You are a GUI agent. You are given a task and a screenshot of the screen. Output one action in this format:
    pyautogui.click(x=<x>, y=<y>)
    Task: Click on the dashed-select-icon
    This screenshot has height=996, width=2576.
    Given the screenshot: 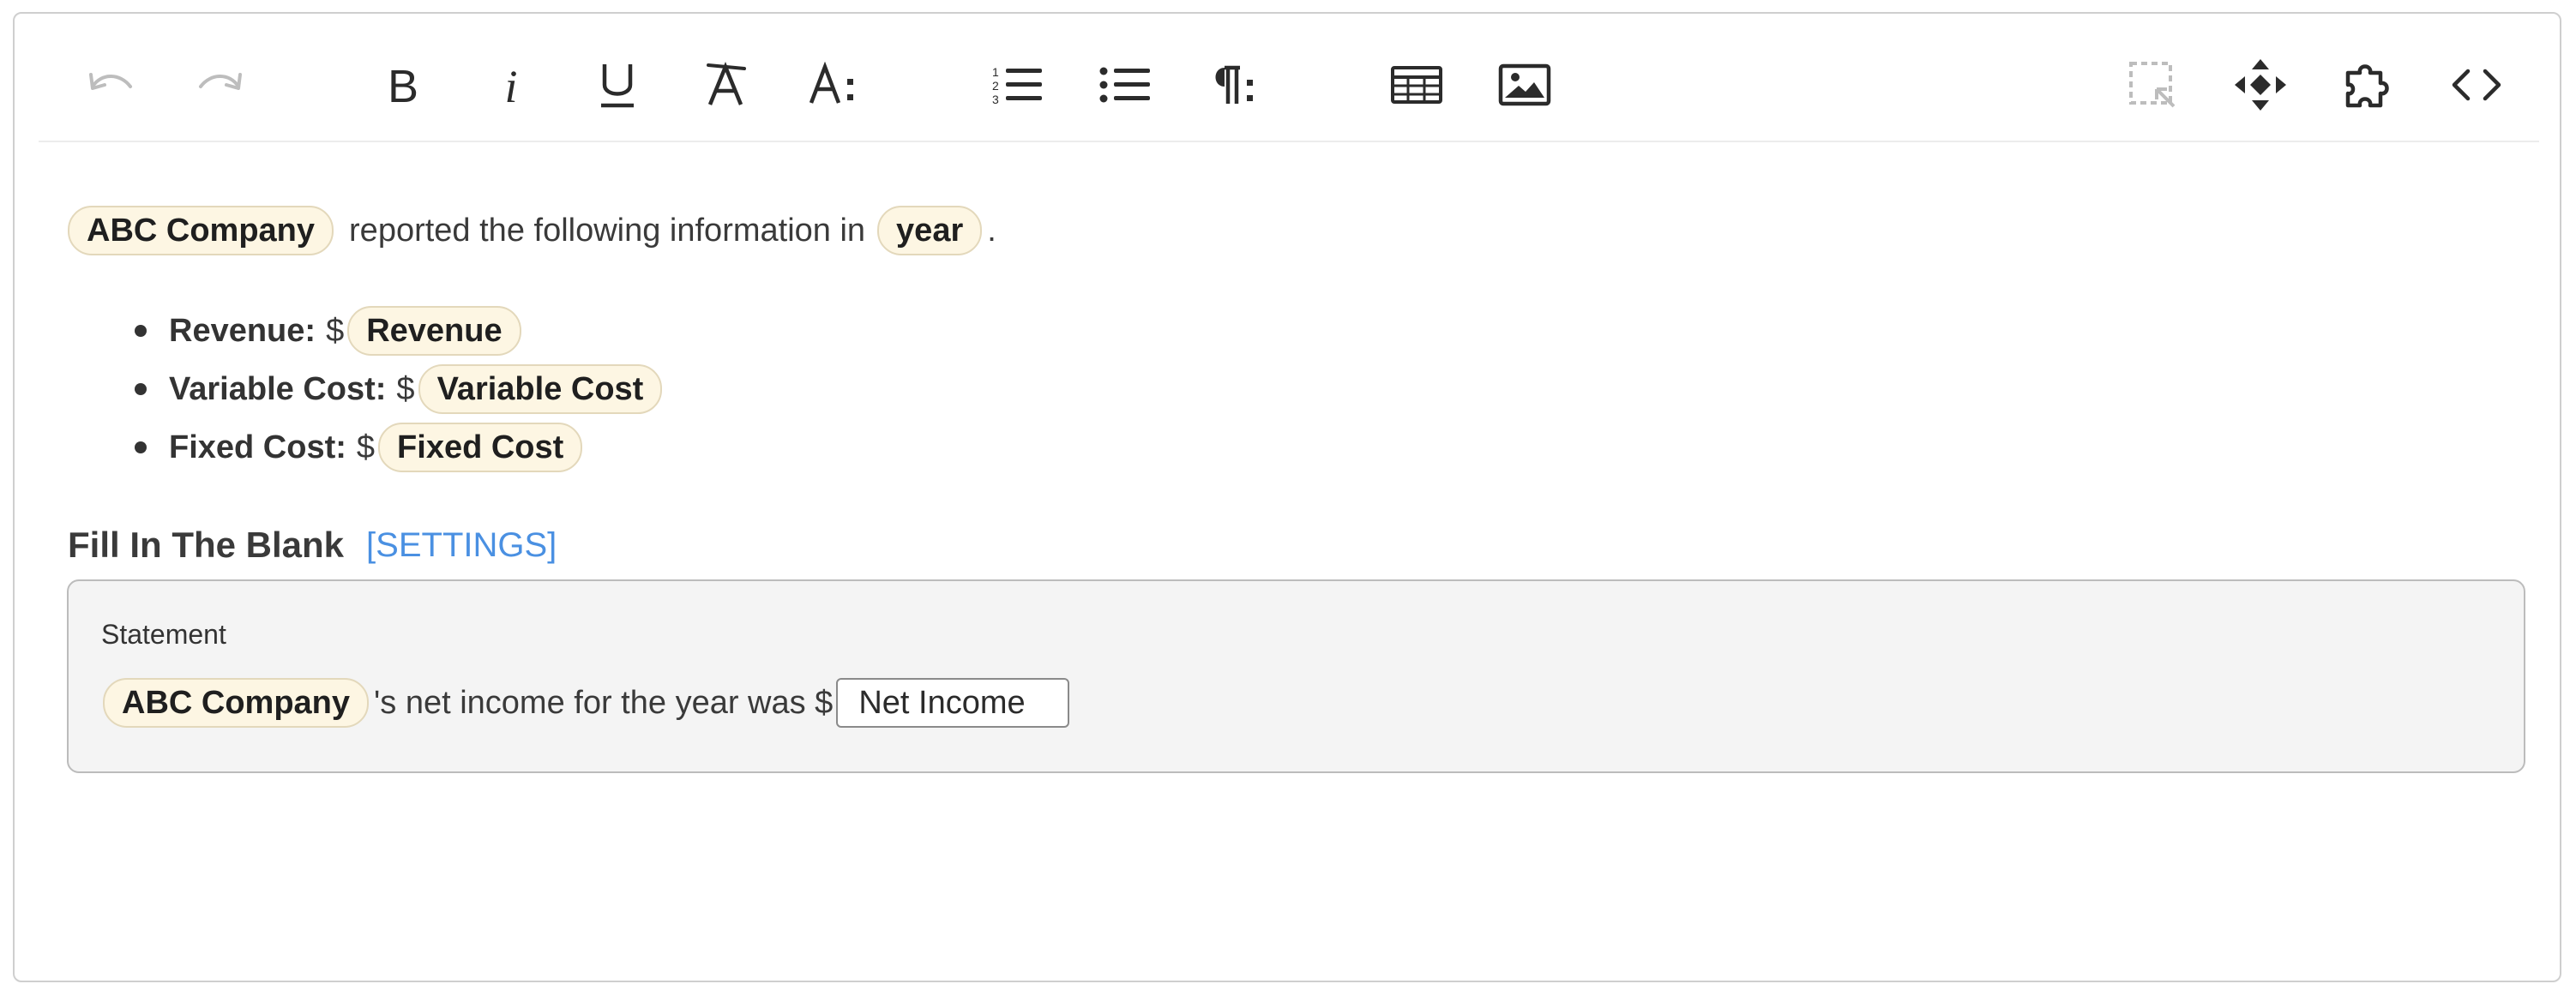 What is the action you would take?
    pyautogui.click(x=2152, y=85)
    